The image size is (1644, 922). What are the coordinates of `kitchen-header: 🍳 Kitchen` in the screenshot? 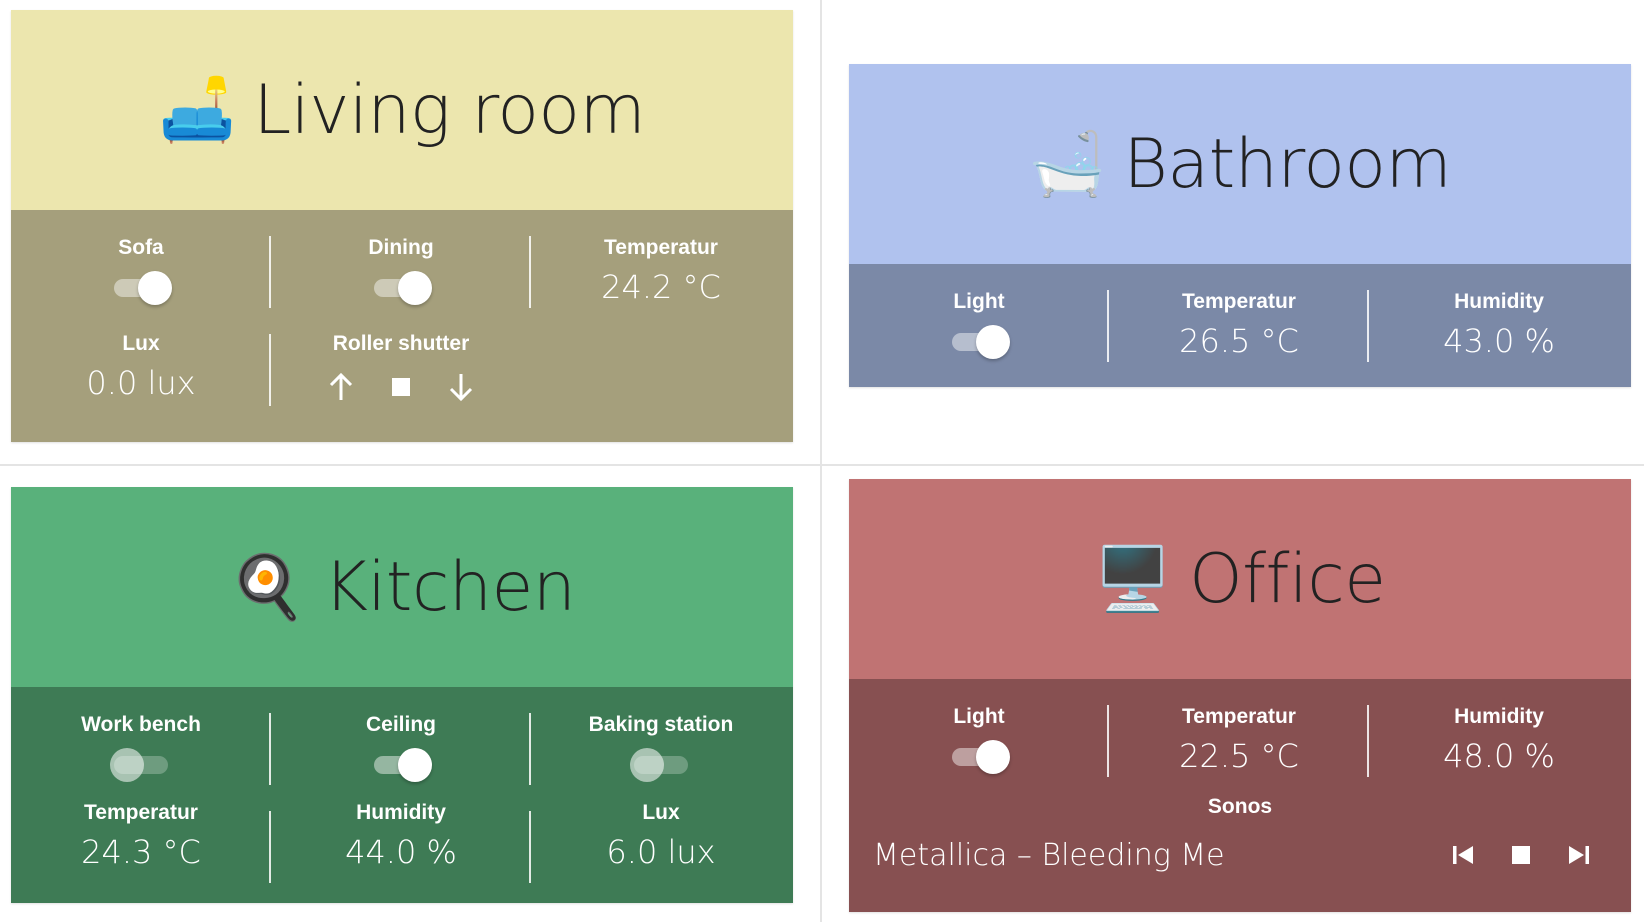 It's located at (402, 587).